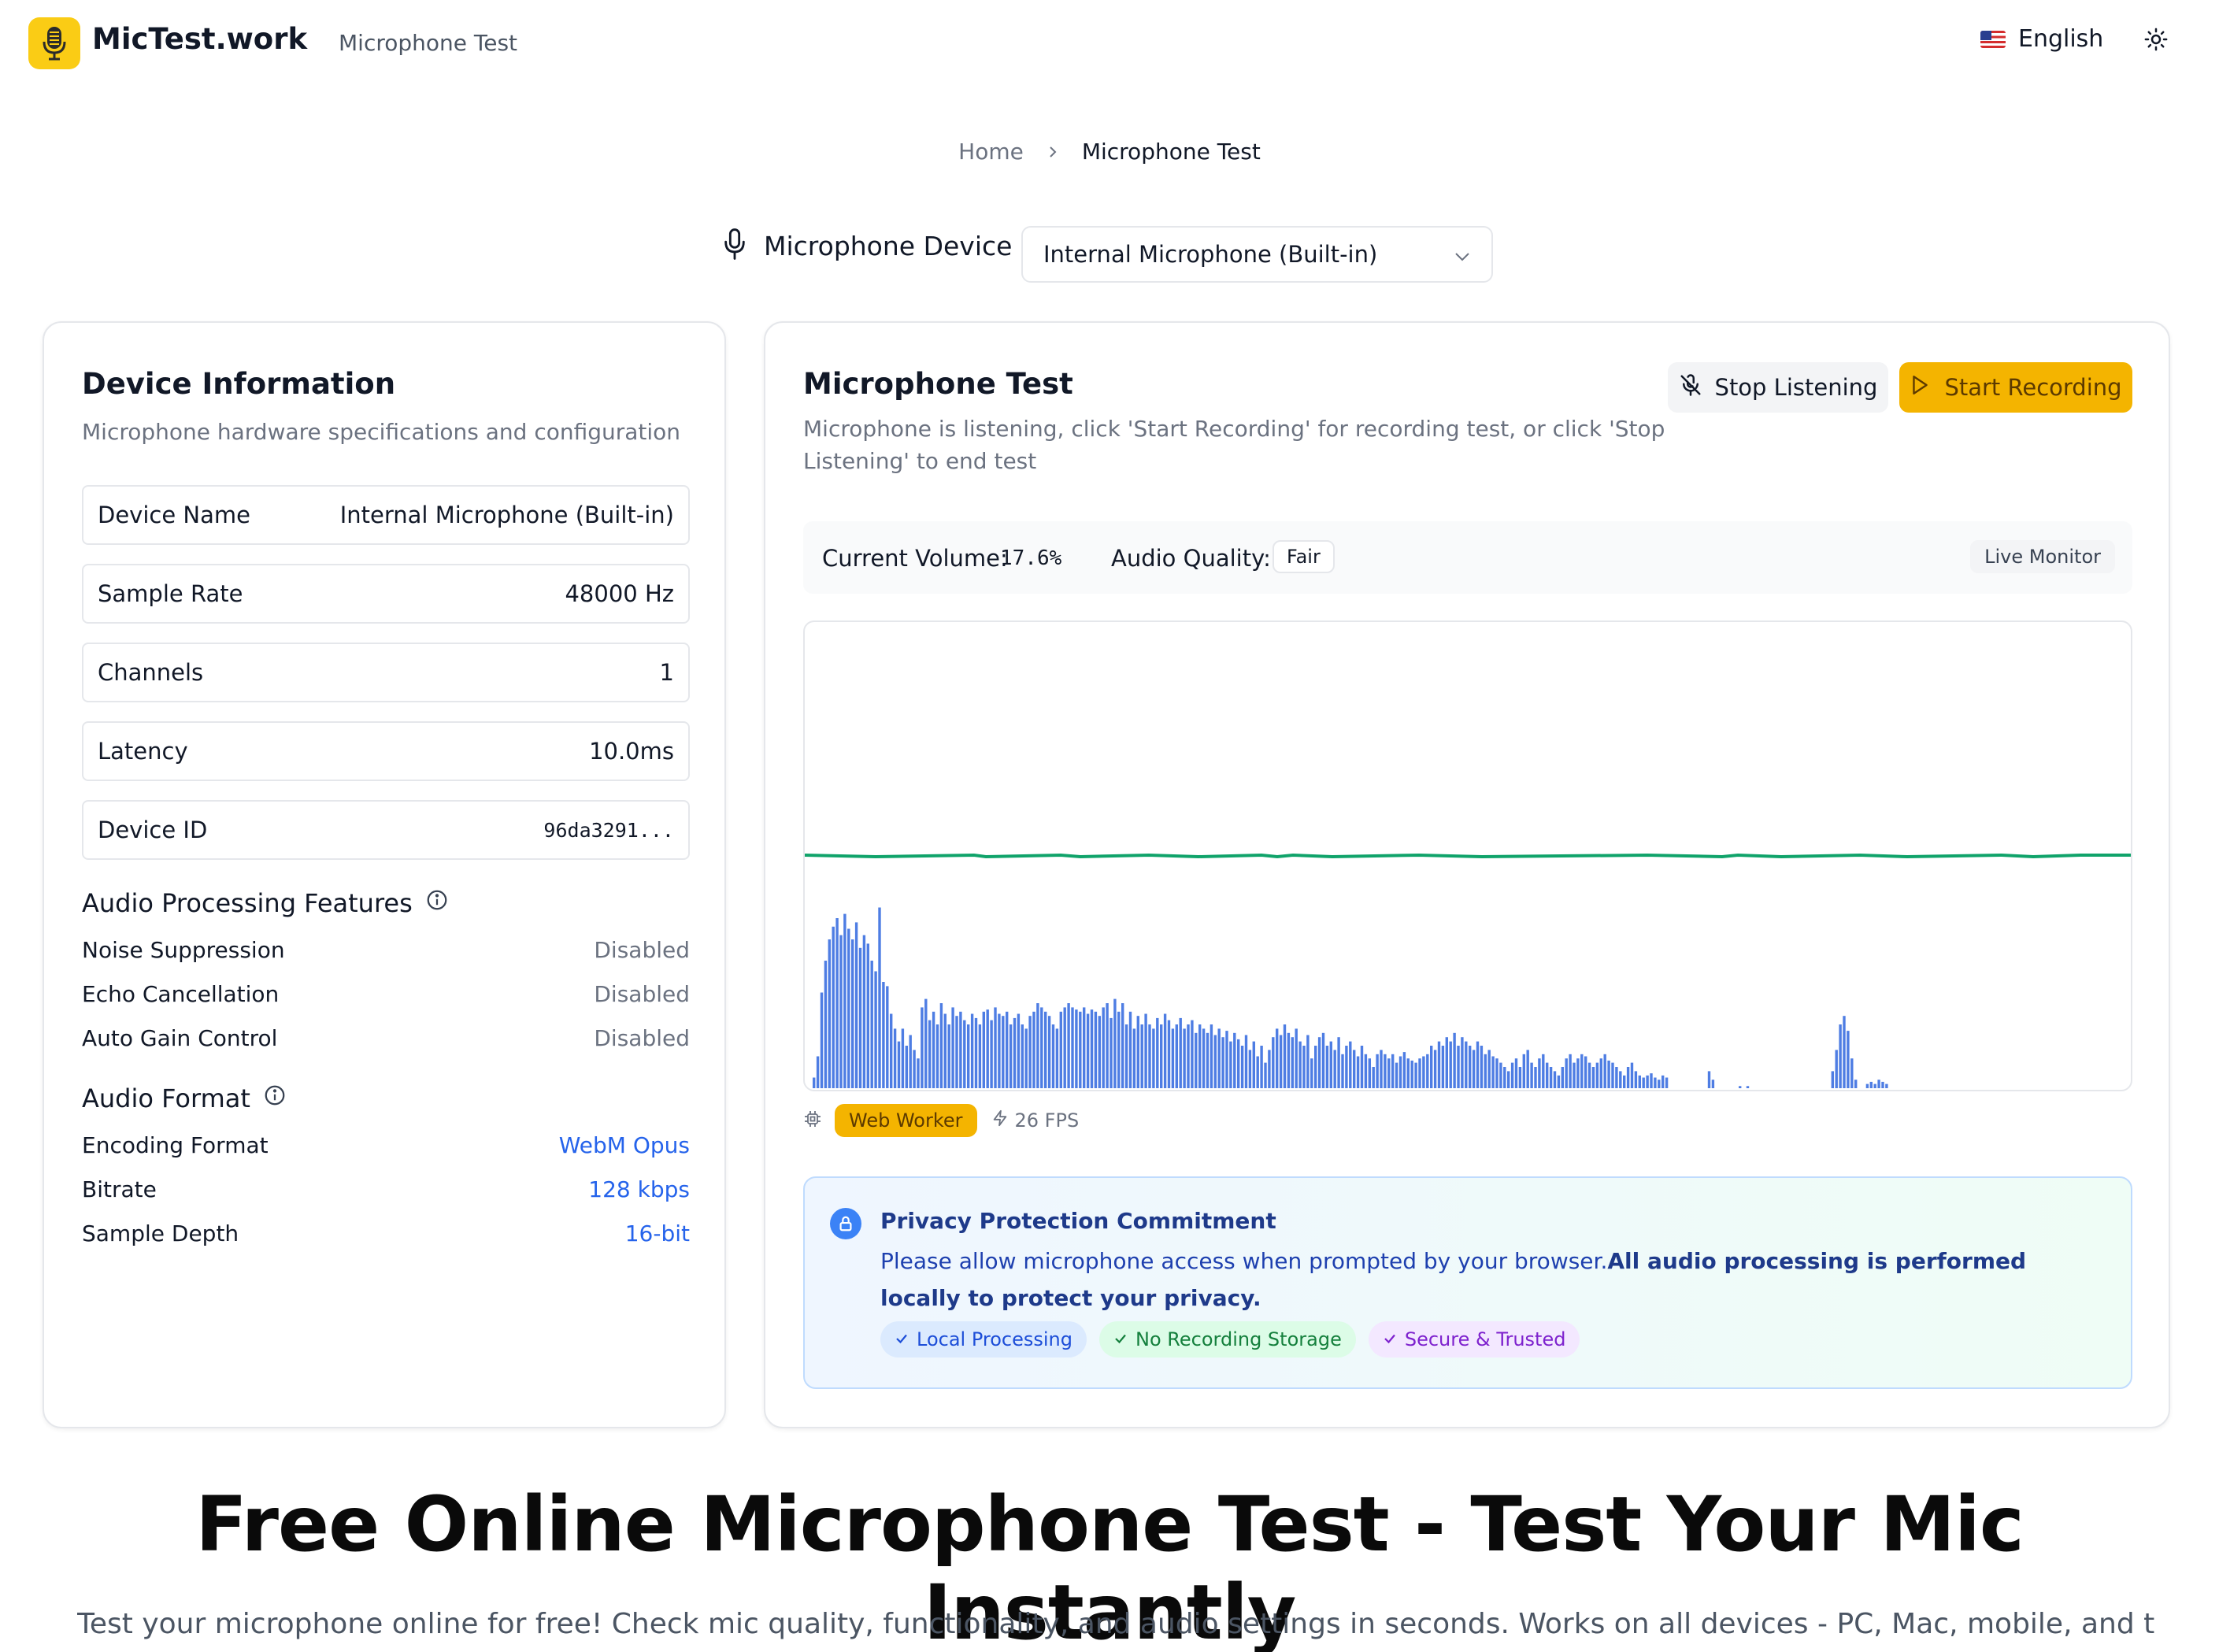  I want to click on site-header: MicTest.work Microphone Test English, so click(1109, 44).